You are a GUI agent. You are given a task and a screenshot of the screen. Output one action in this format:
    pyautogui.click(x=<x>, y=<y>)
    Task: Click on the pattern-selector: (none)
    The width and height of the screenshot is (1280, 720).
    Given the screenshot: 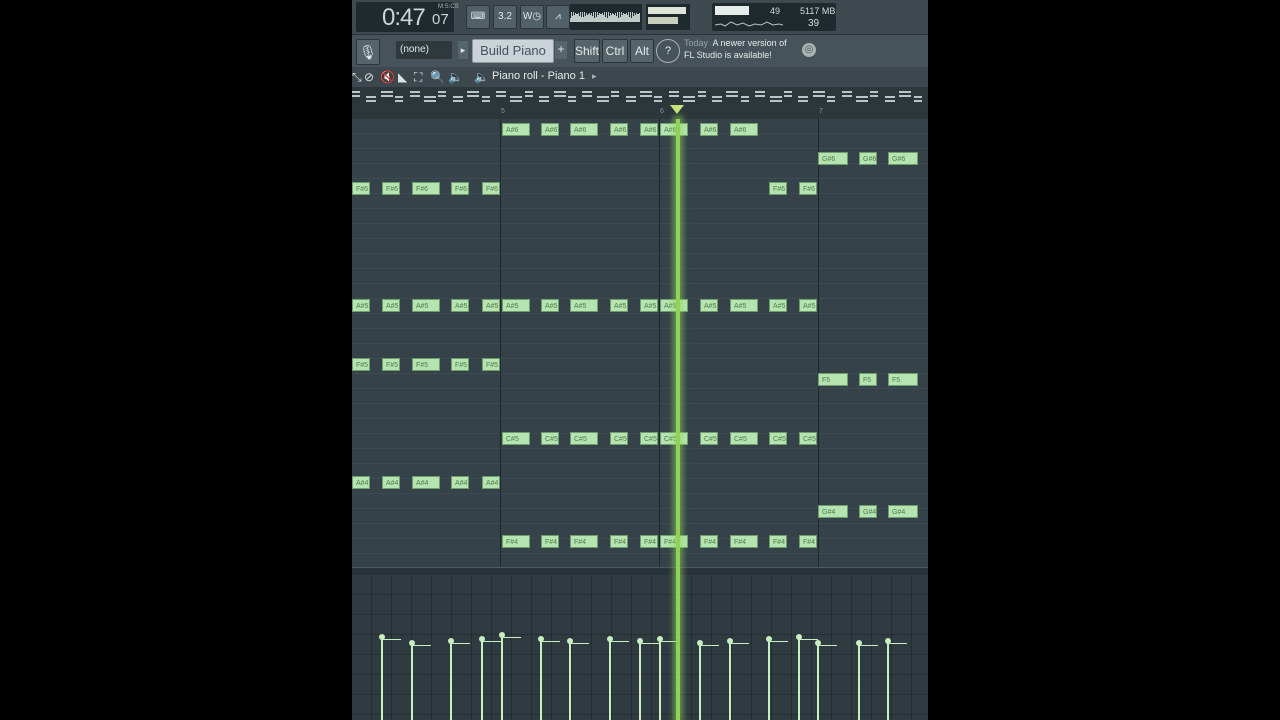 What is the action you would take?
    pyautogui.click(x=424, y=50)
    